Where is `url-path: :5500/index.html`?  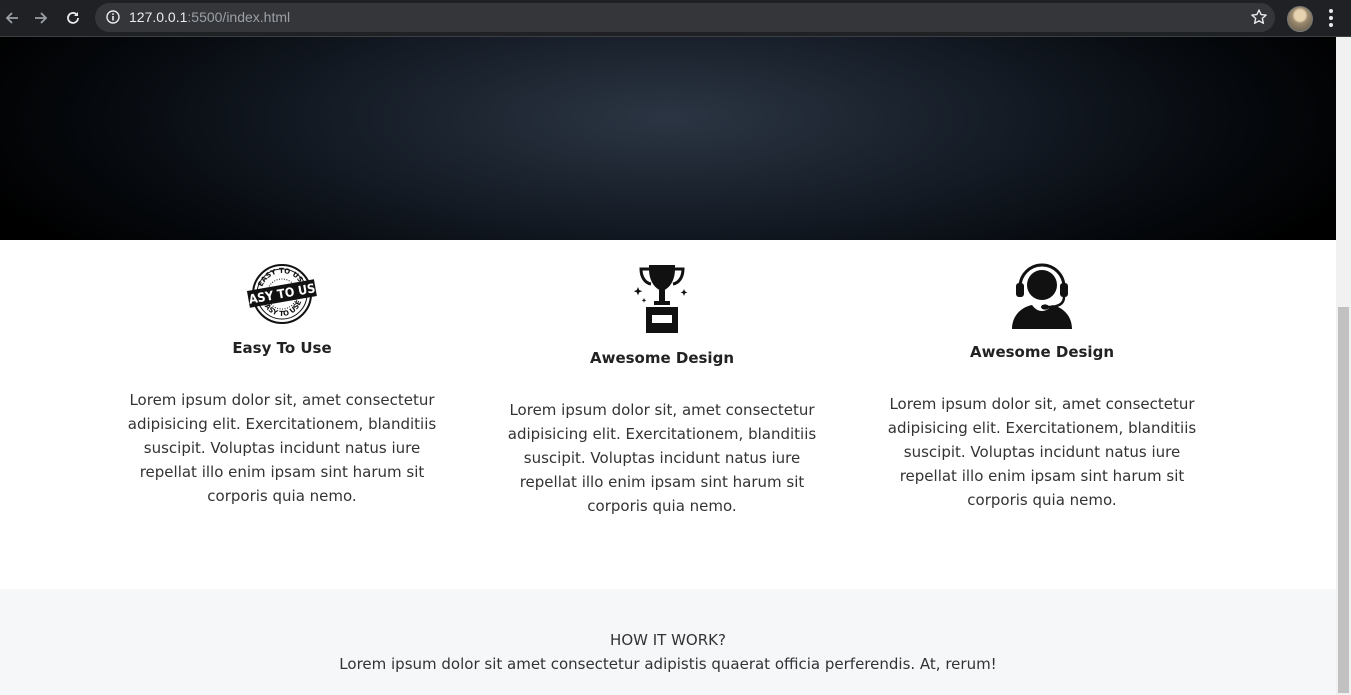
url-path: :5500/index.html is located at coordinates (239, 17).